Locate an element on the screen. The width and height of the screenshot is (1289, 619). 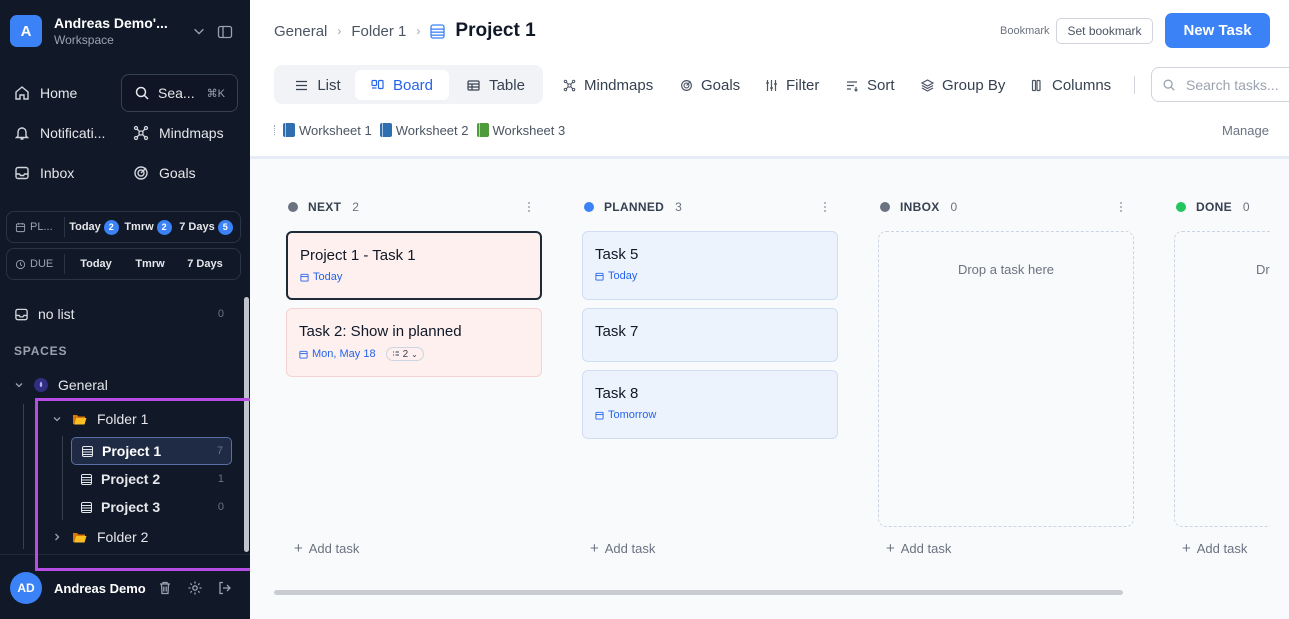
sidebar-toggle-icon is located at coordinates (225, 32).